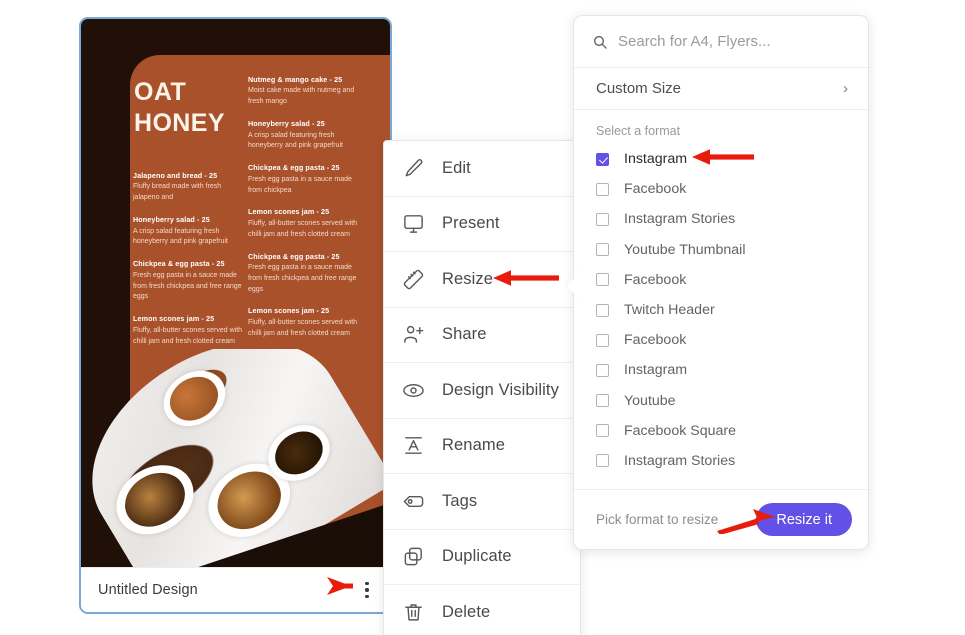  I want to click on select-format-label: Select a format, so click(638, 131).